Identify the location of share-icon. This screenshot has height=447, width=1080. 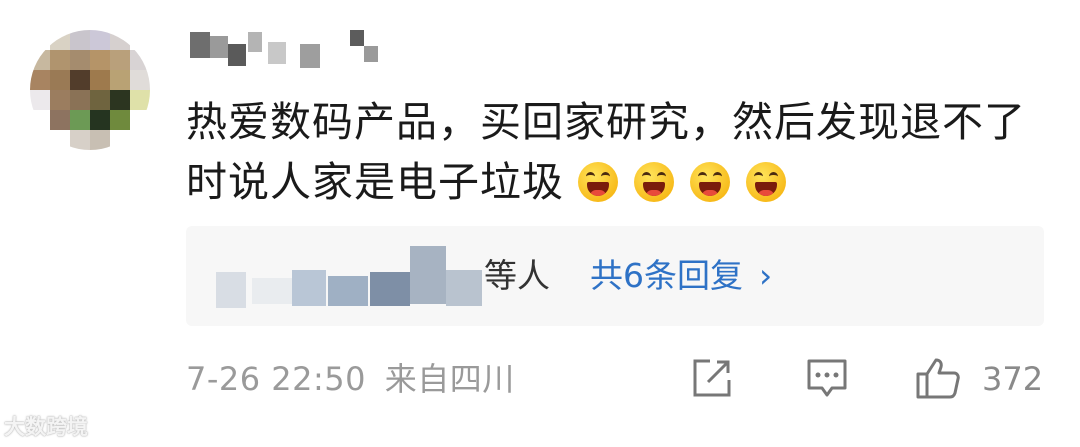
(712, 378).